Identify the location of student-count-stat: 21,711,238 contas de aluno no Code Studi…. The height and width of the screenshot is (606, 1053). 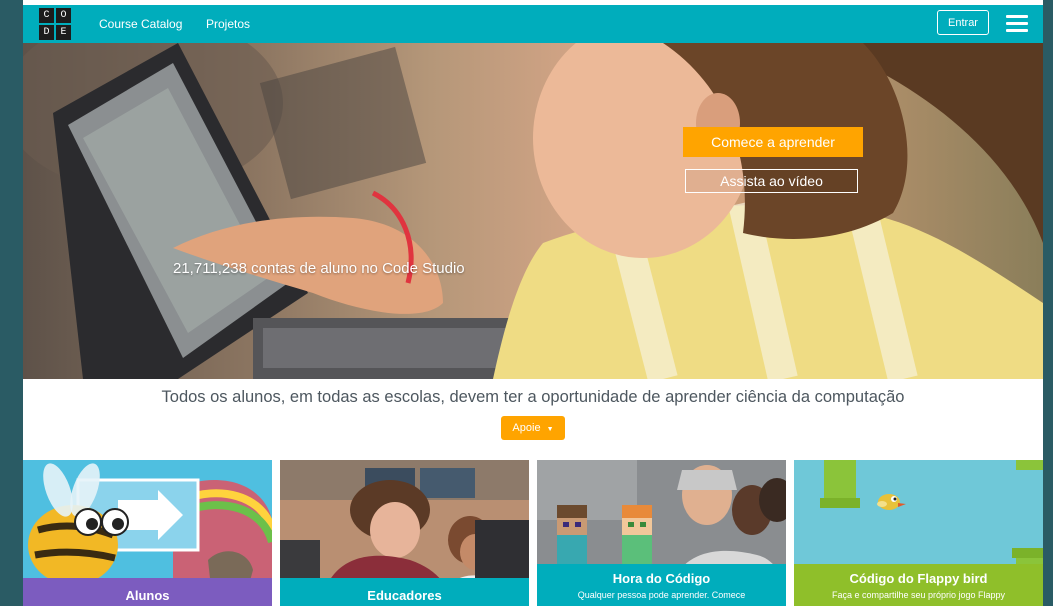
(319, 268).